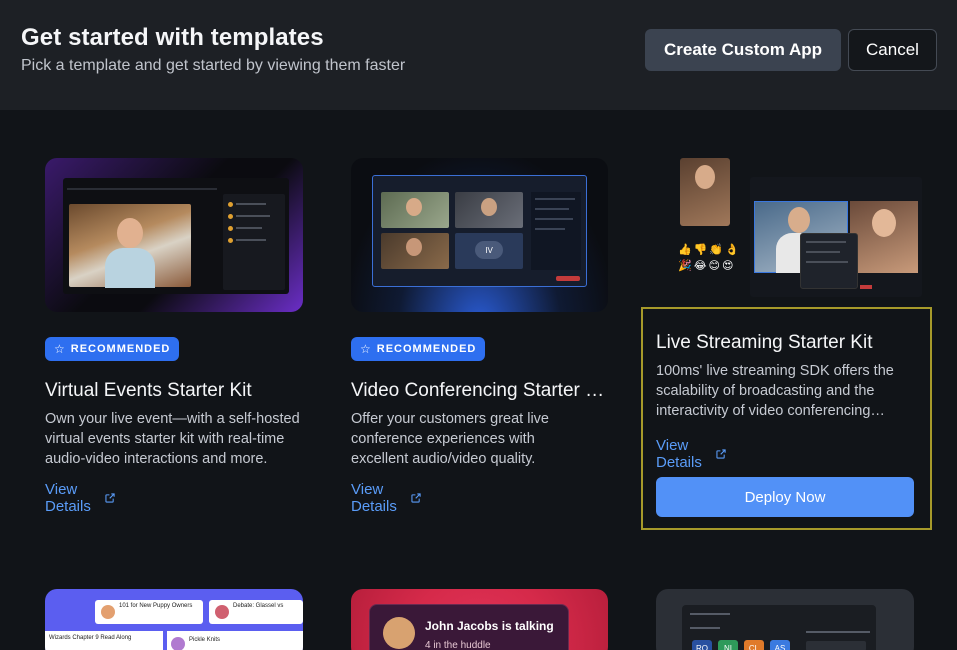  Describe the element at coordinates (728, 645) in the screenshot. I see `user-tile: NI` at that location.